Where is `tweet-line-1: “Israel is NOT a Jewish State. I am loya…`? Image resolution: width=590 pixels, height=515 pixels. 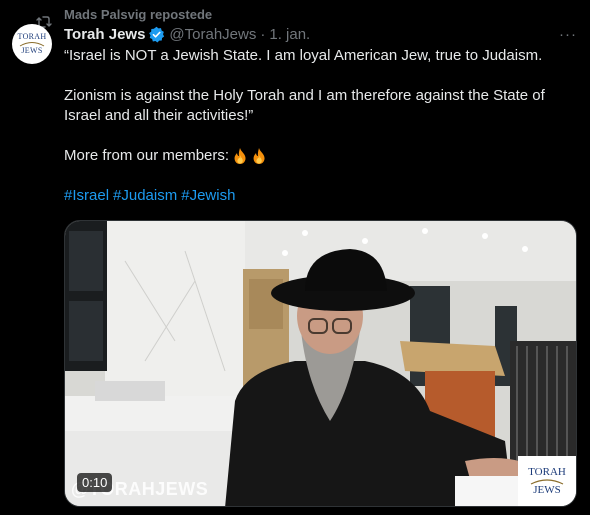 tweet-line-1: “Israel is NOT a Jewish State. I am loya… is located at coordinates (303, 55).